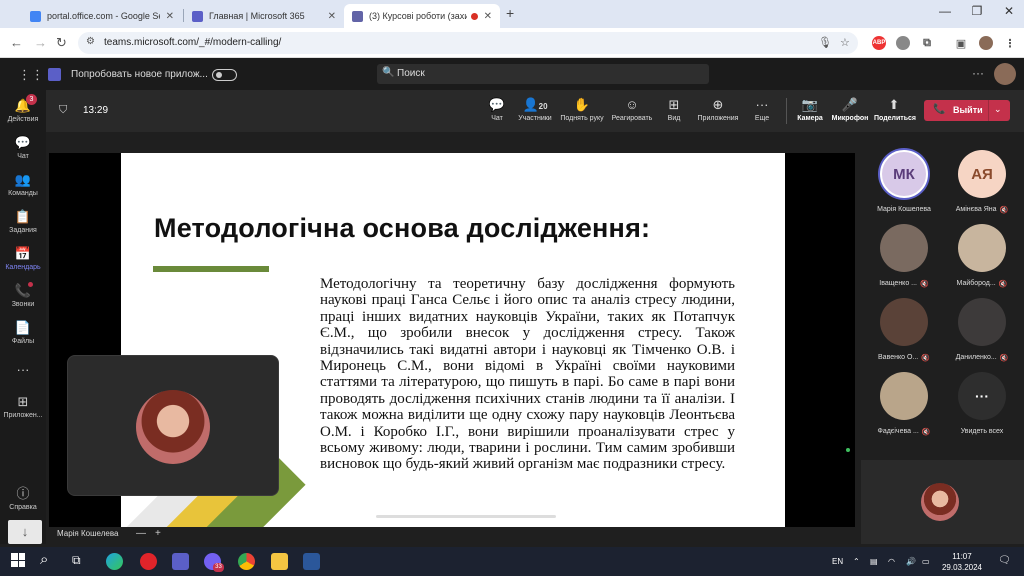  Describe the element at coordinates (543, 74) in the screenshot. I see `search-input: 🔍 Поиск` at that location.